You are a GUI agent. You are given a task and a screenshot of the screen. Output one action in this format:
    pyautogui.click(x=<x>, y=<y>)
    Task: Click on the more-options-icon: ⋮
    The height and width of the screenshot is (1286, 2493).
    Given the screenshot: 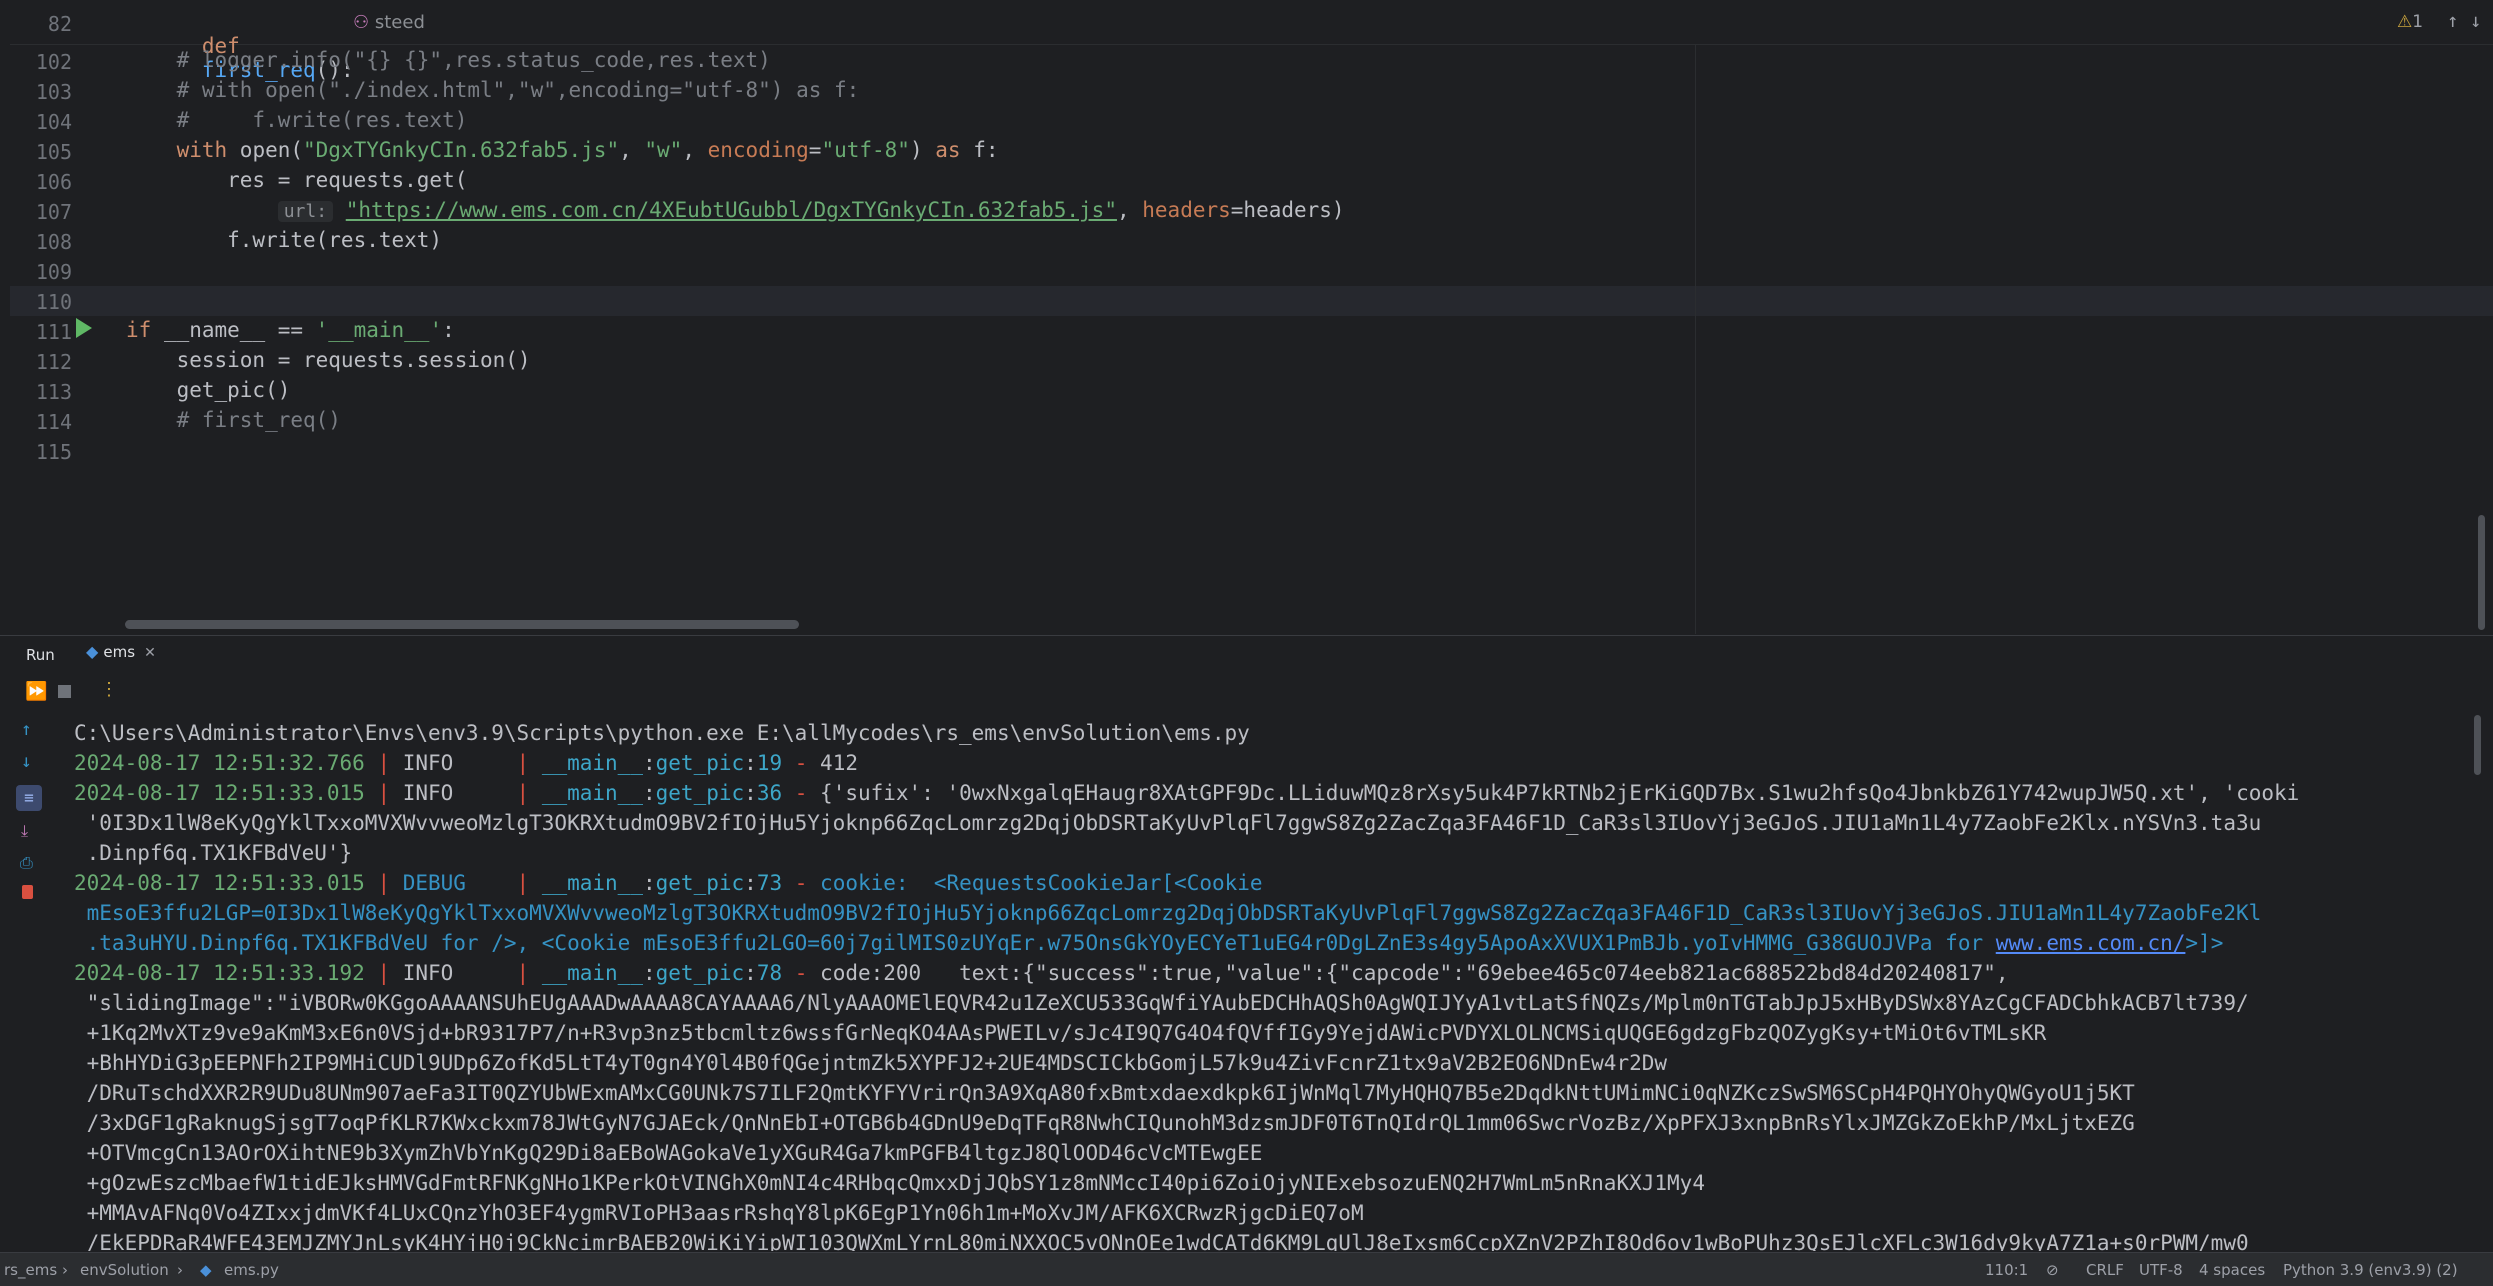 What is the action you would take?
    pyautogui.click(x=109, y=689)
    